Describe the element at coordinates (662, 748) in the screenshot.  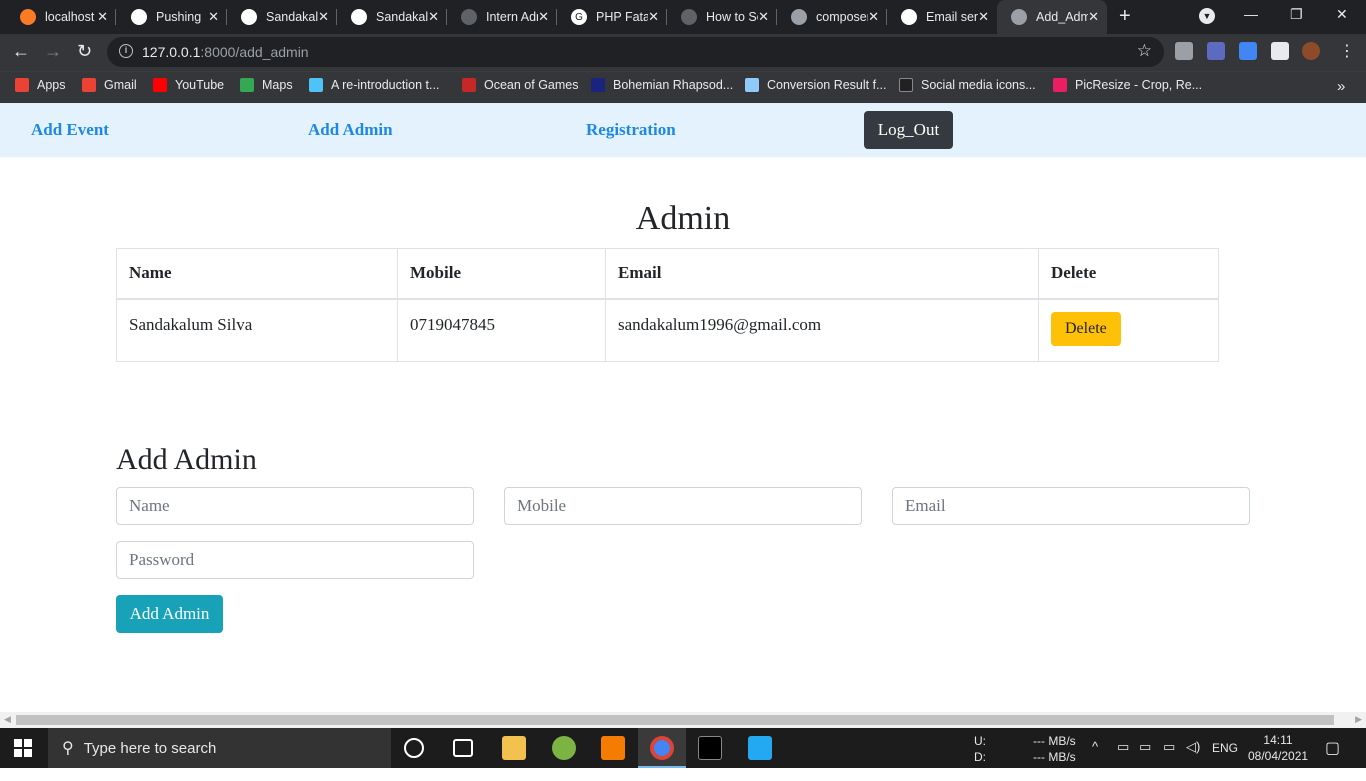
I see `chrome-icon` at that location.